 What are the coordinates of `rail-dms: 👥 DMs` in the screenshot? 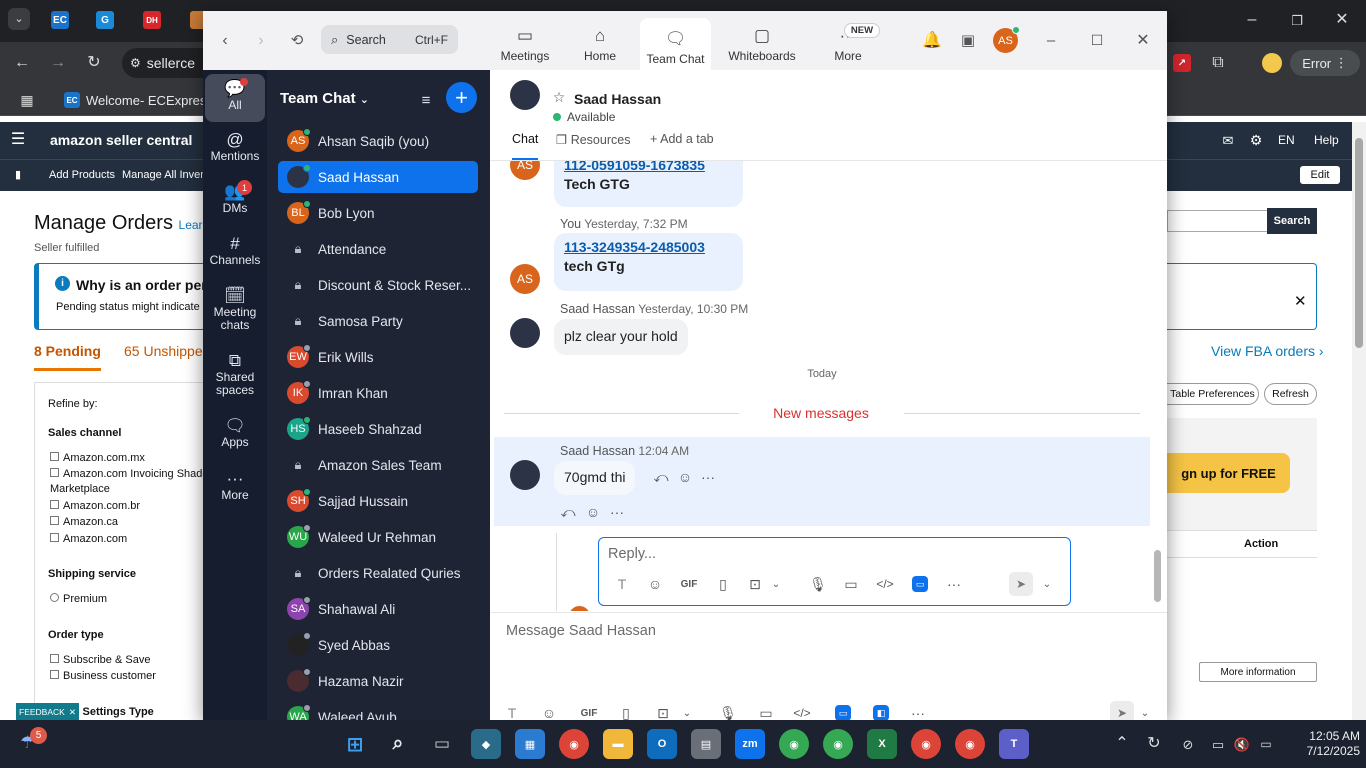 It's located at (235, 199).